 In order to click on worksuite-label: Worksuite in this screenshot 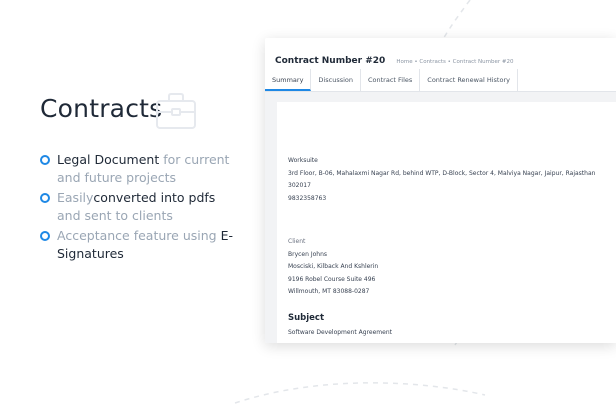, I will do `click(303, 160)`.